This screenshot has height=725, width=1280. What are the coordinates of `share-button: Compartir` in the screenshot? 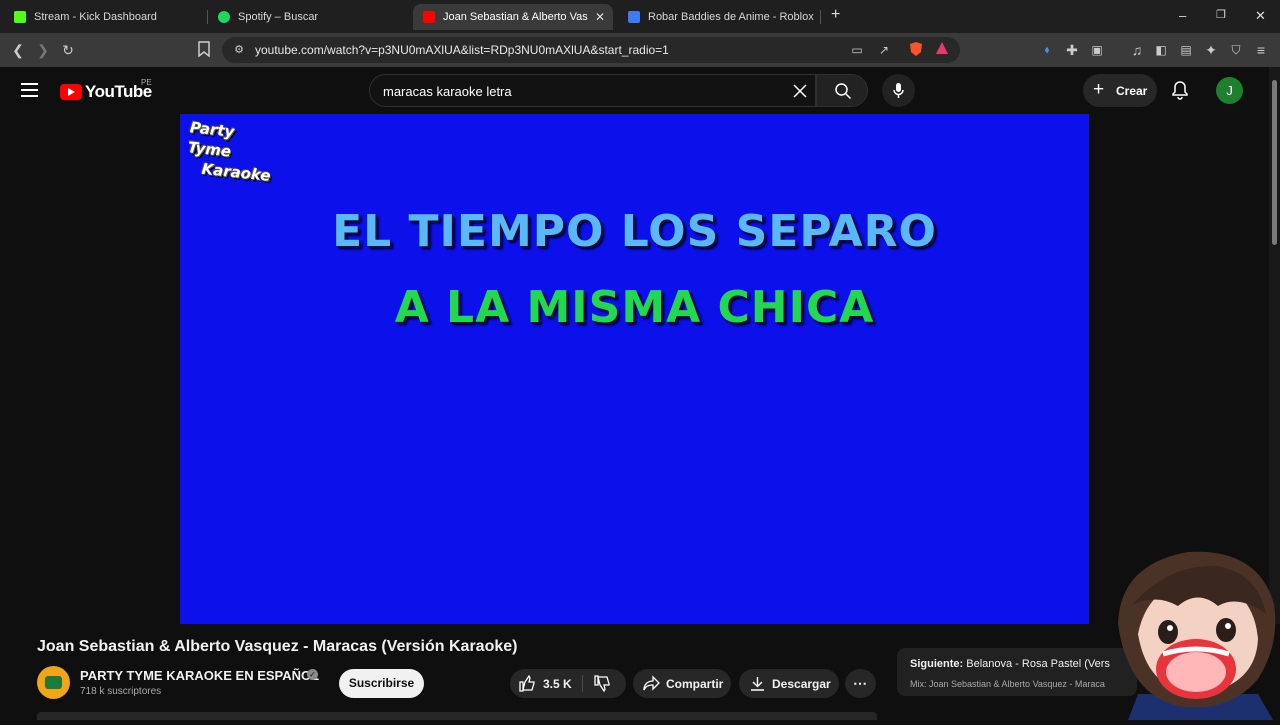 It's located at (682, 683).